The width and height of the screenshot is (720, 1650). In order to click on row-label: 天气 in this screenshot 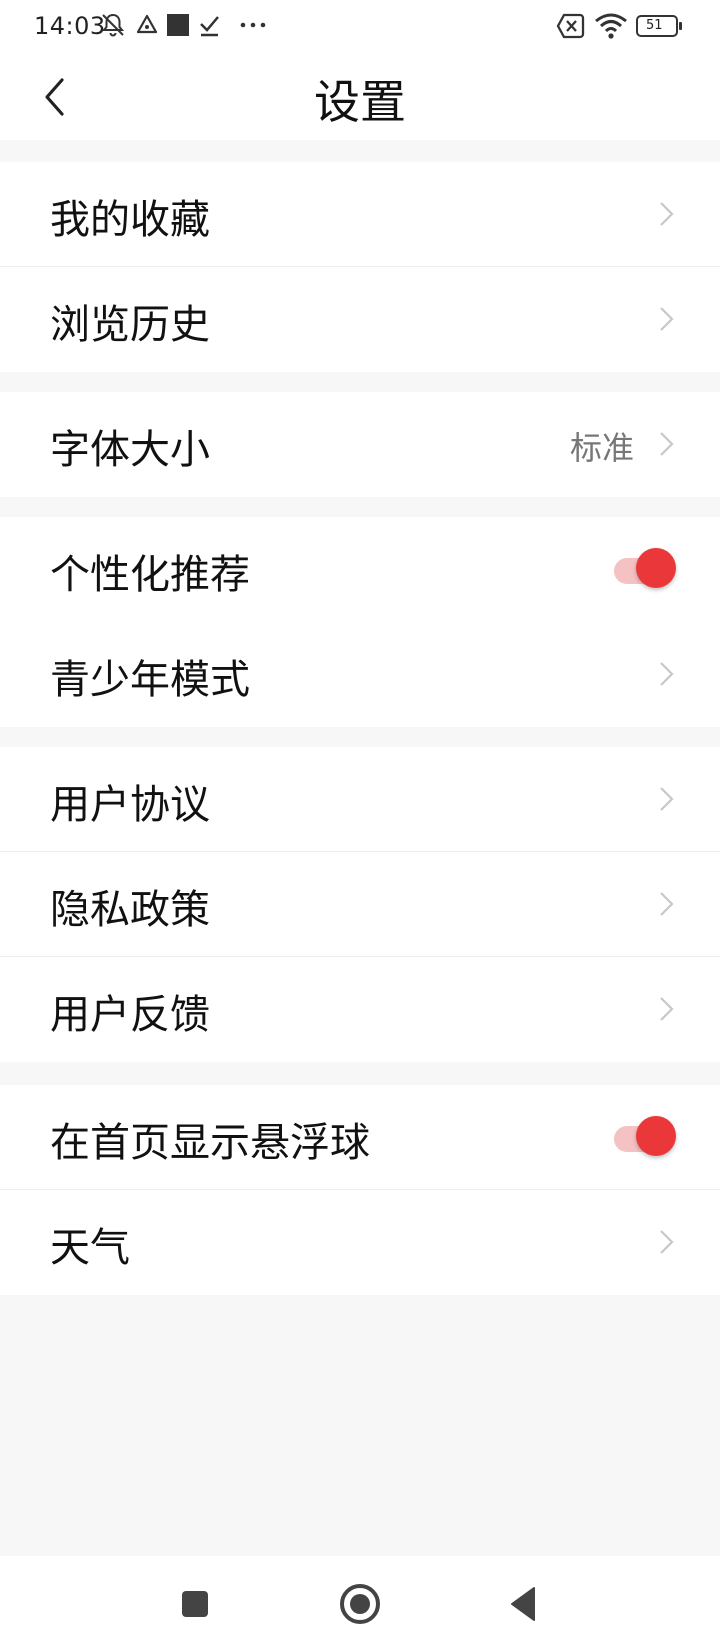, I will do `click(90, 1248)`.